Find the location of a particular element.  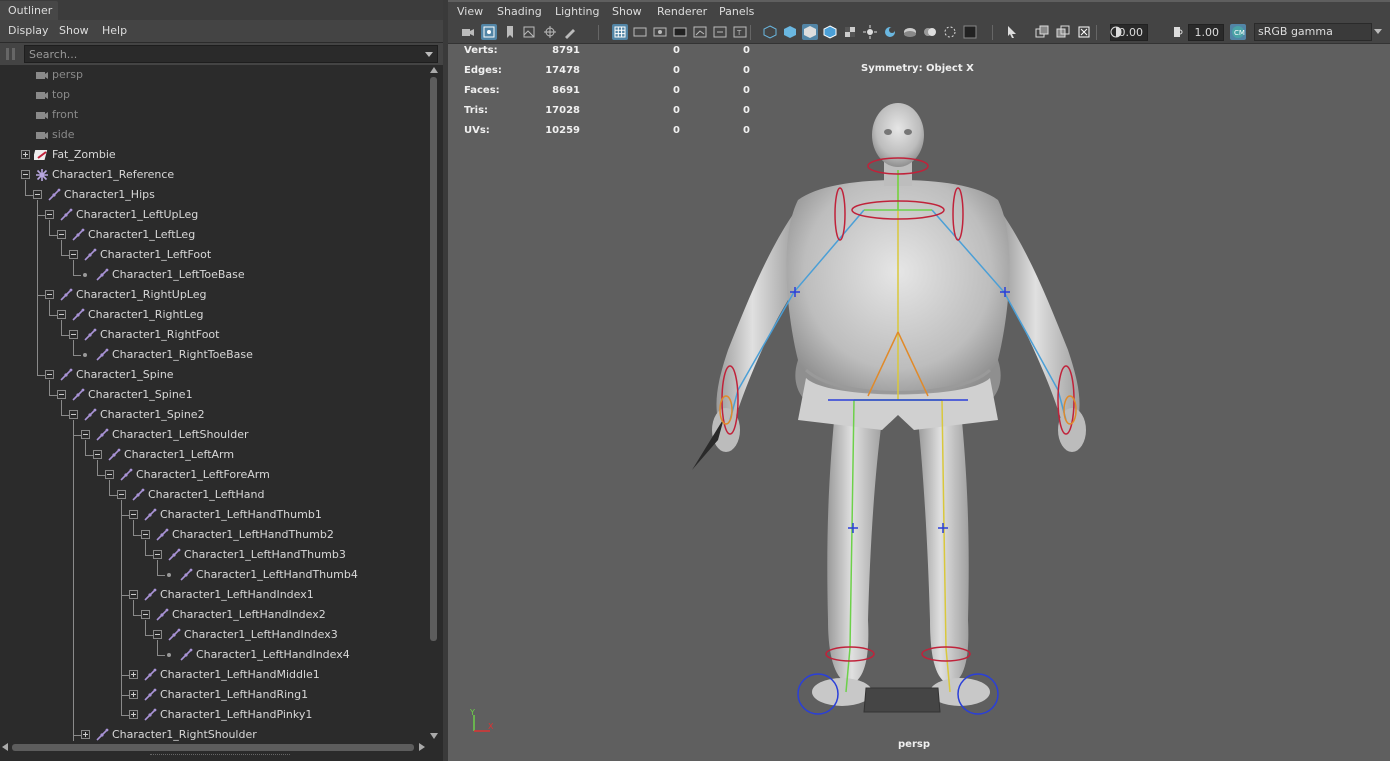

color-management-dropdown: sRGB gamma is located at coordinates (1313, 32).